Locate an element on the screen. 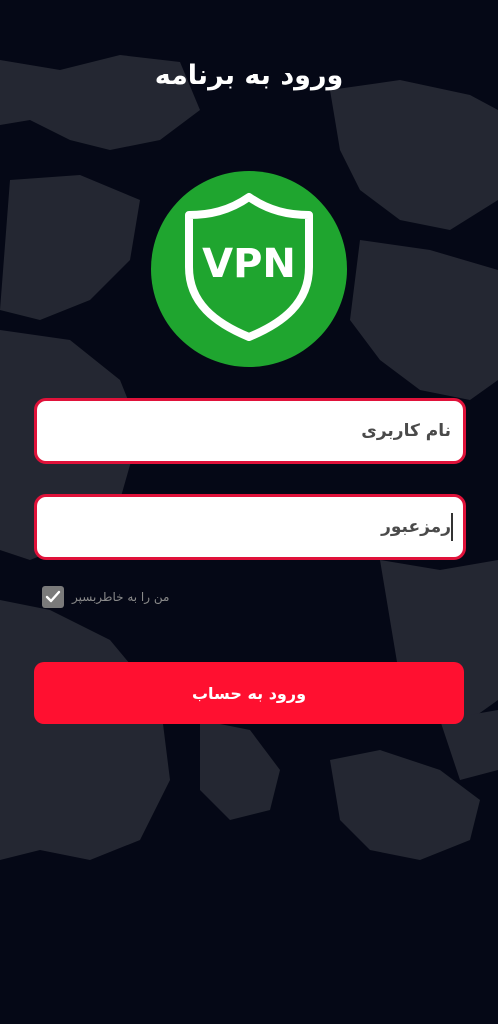 This screenshot has height=1024, width=498. password-field-wrapper is located at coordinates (250, 527).